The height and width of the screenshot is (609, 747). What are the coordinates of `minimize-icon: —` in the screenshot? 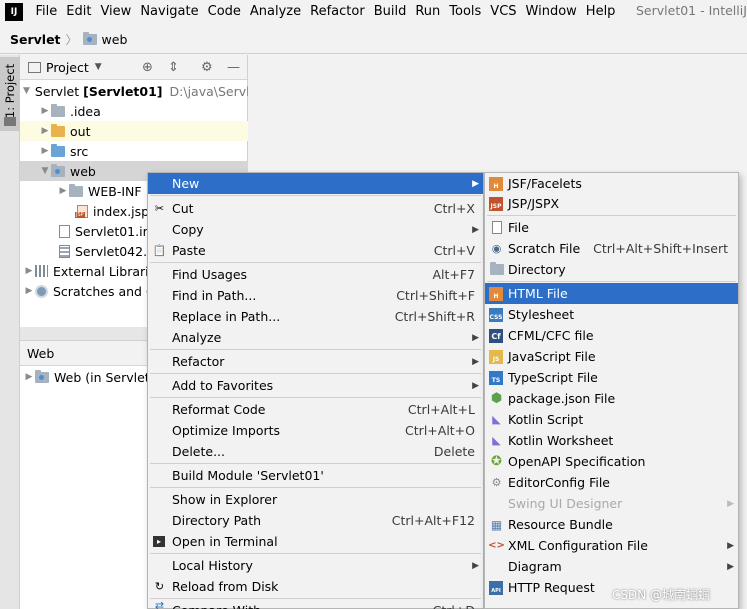 It's located at (233, 67).